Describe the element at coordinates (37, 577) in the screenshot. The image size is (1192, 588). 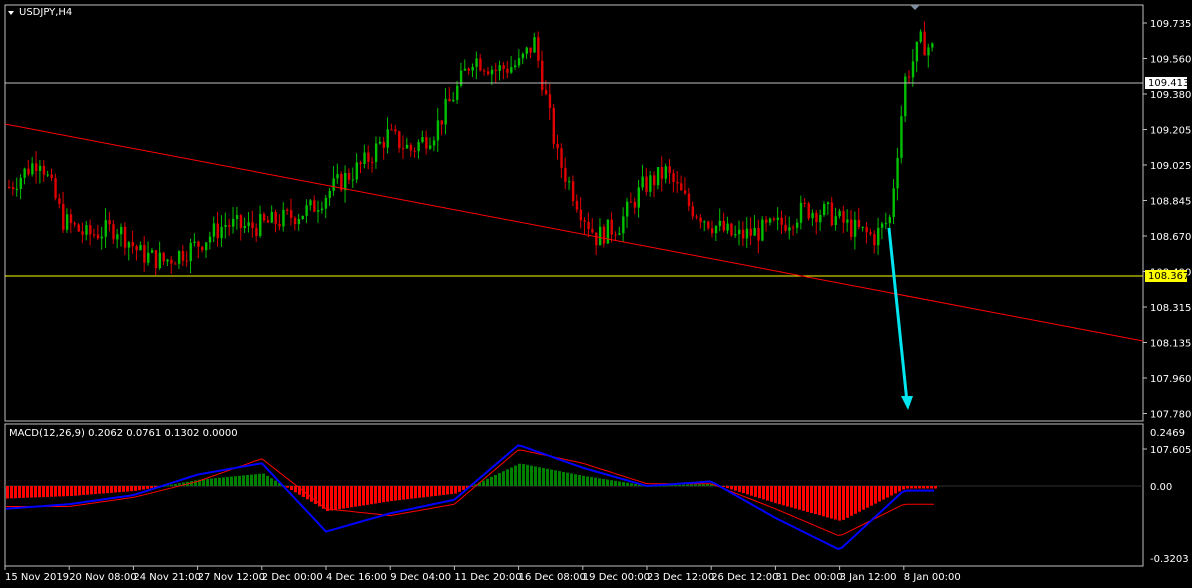
I see `time-tick-label: 15 Nov 2019` at that location.